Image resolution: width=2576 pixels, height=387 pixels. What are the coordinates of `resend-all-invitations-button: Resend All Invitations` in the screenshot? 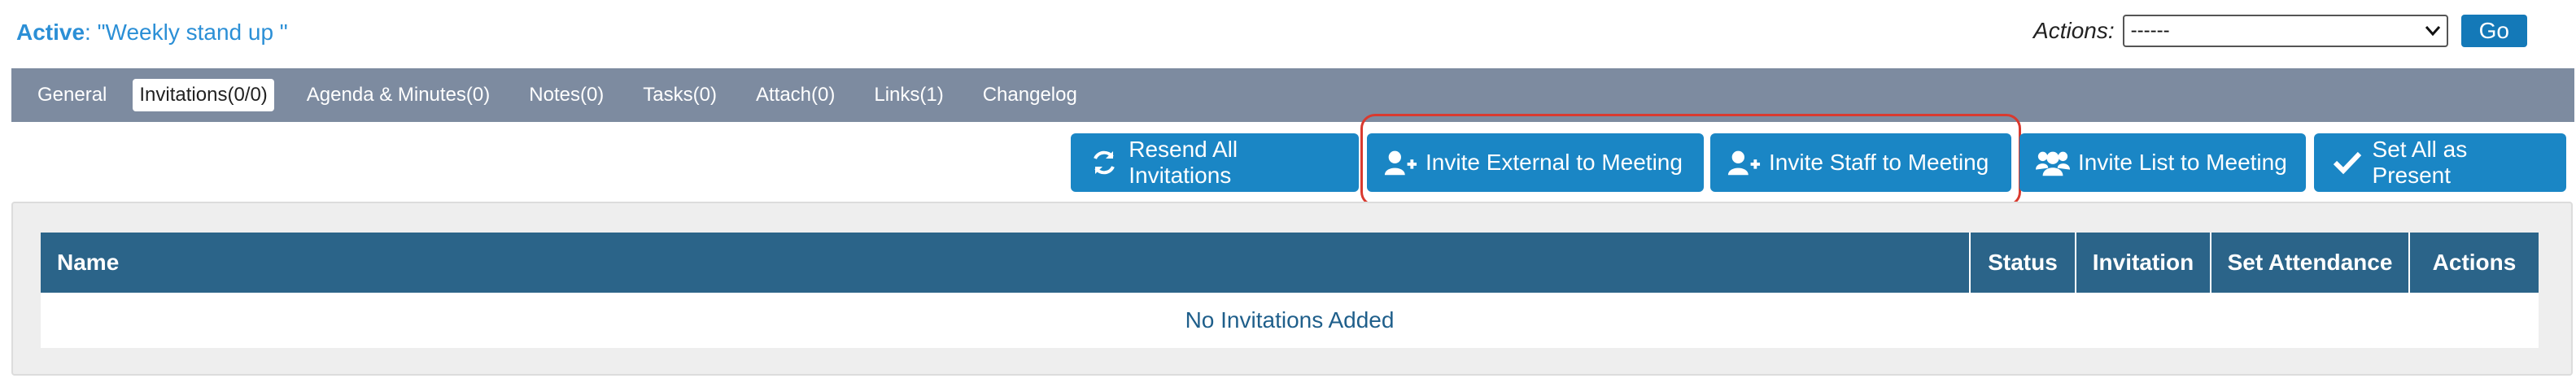 It's located at (1215, 162).